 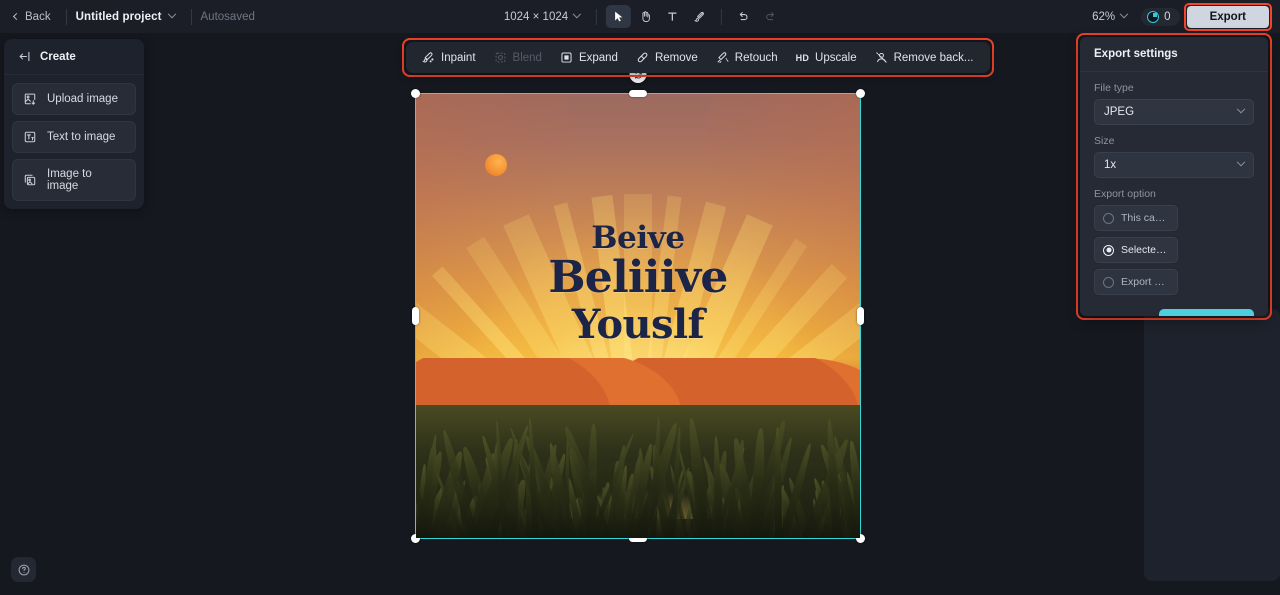 What do you see at coordinates (659, 16) in the screenshot?
I see `tool-group` at bounding box center [659, 16].